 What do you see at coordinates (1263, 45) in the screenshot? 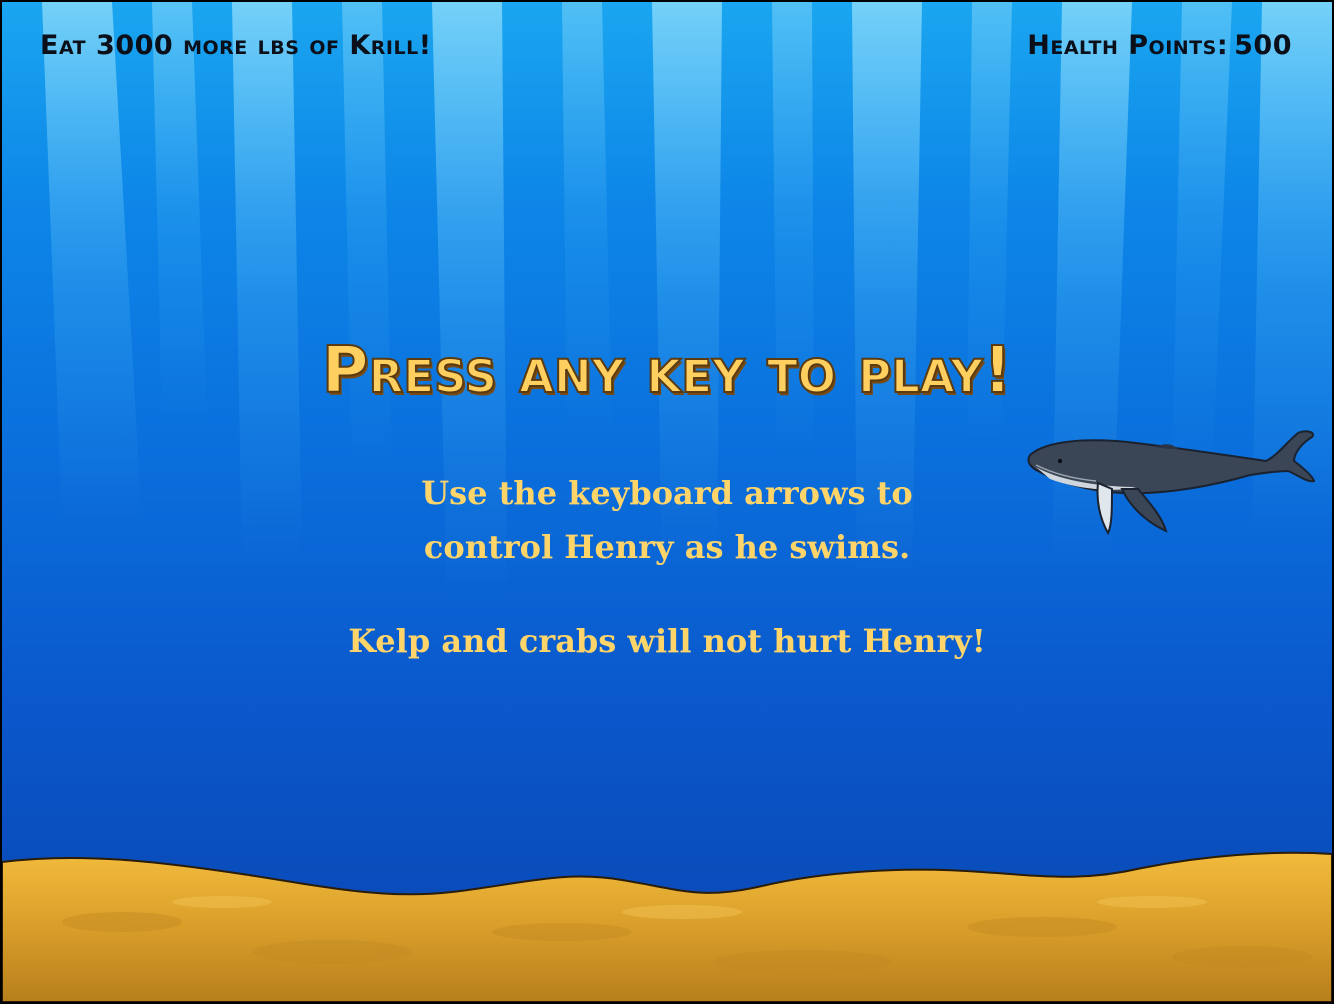
I see `health-value: 500` at bounding box center [1263, 45].